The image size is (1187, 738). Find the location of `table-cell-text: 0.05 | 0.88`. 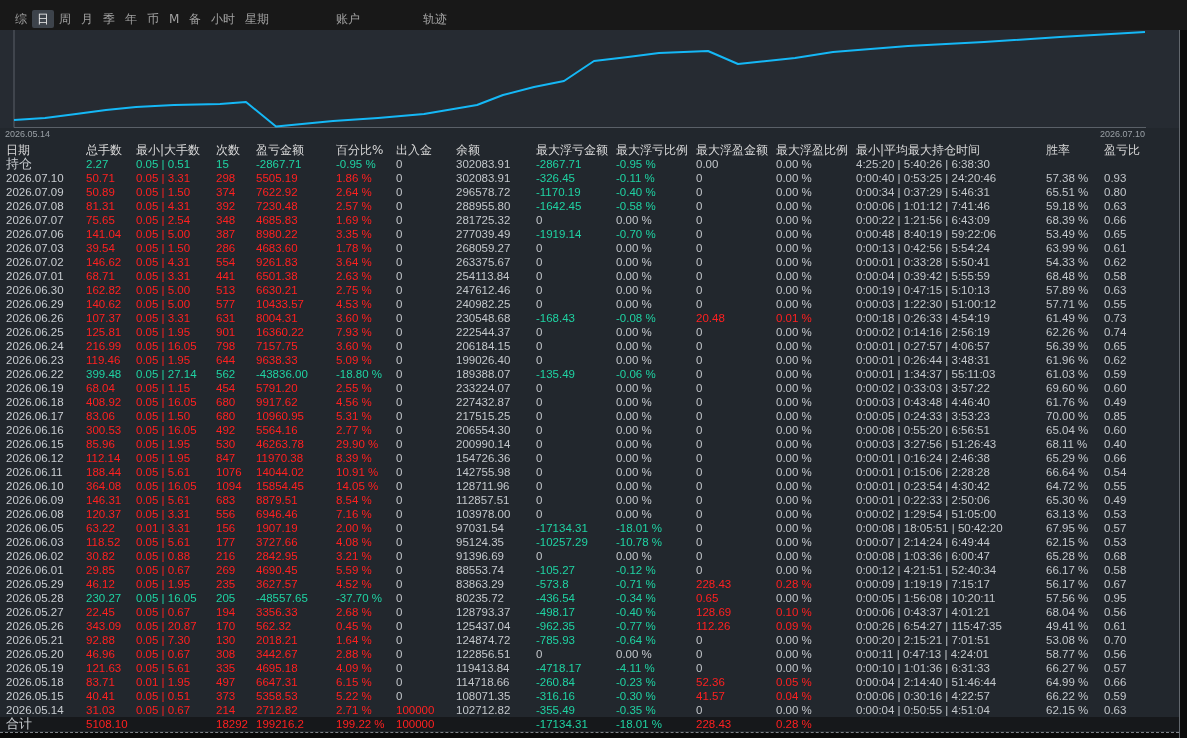

table-cell-text: 0.05 | 0.88 is located at coordinates (164, 556).